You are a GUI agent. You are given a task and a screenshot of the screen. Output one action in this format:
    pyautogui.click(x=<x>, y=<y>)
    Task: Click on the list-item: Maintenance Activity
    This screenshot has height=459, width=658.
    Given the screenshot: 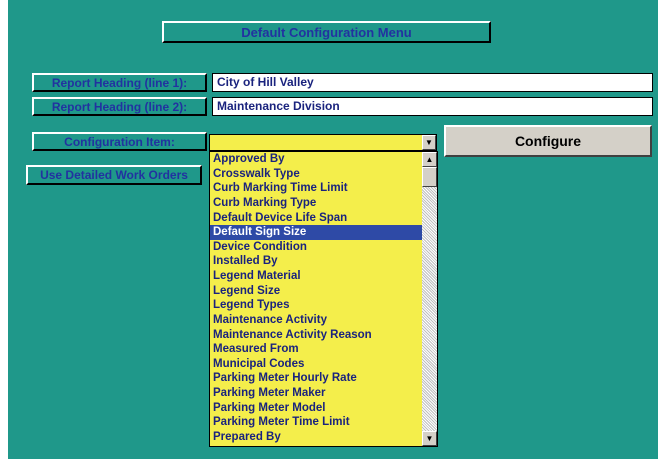 What is the action you would take?
    pyautogui.click(x=316, y=320)
    